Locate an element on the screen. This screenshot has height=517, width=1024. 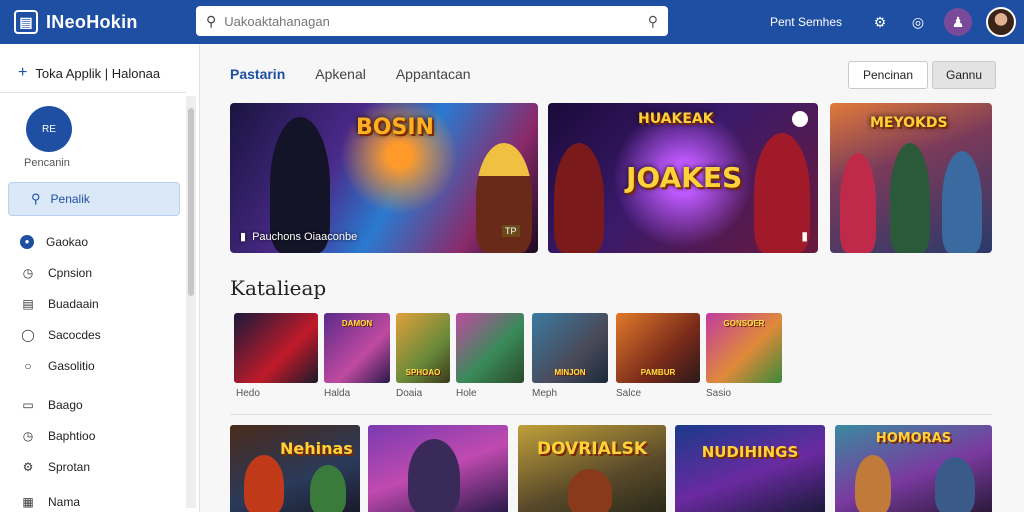
sidebar-item-7: ⚙ Sprotan is located at coordinates (60, 466).